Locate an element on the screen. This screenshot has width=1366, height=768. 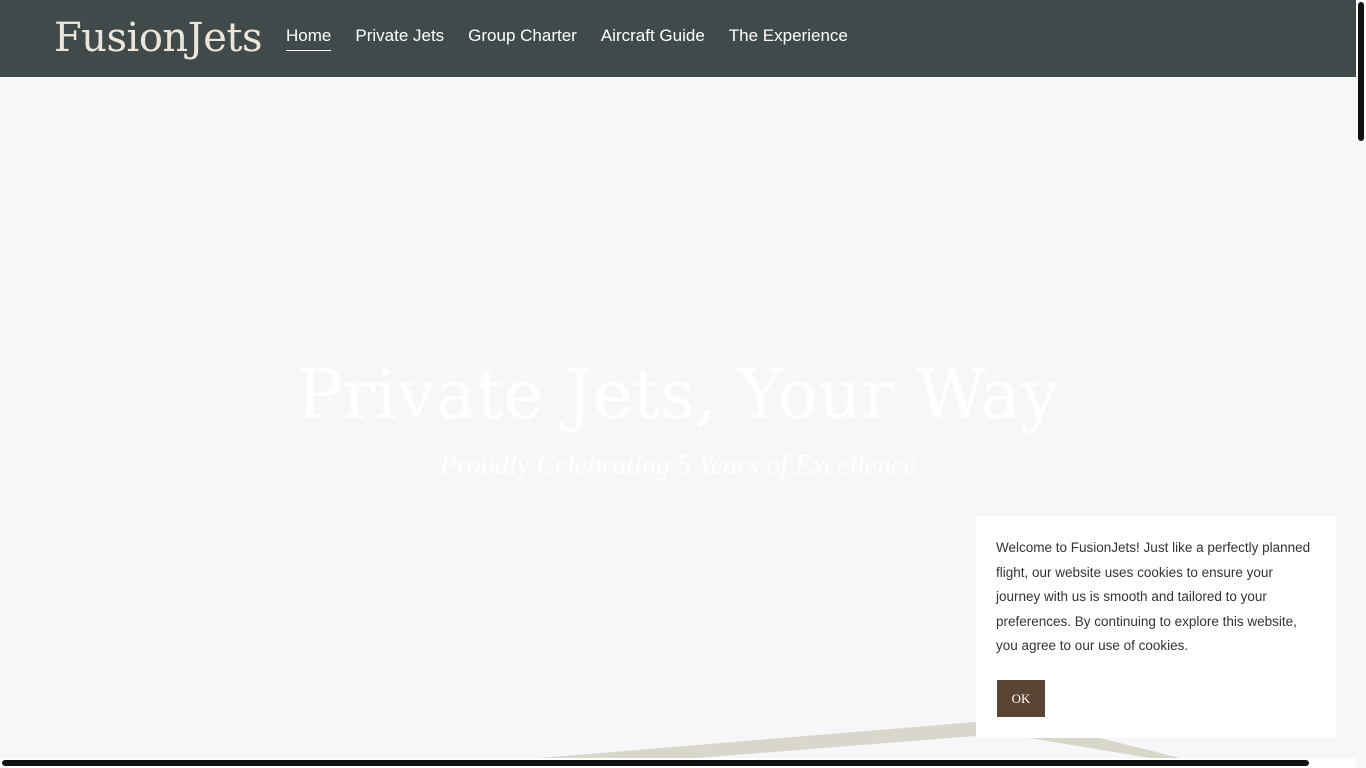
nav-item-the-experience: The Experience is located at coordinates (788, 38).